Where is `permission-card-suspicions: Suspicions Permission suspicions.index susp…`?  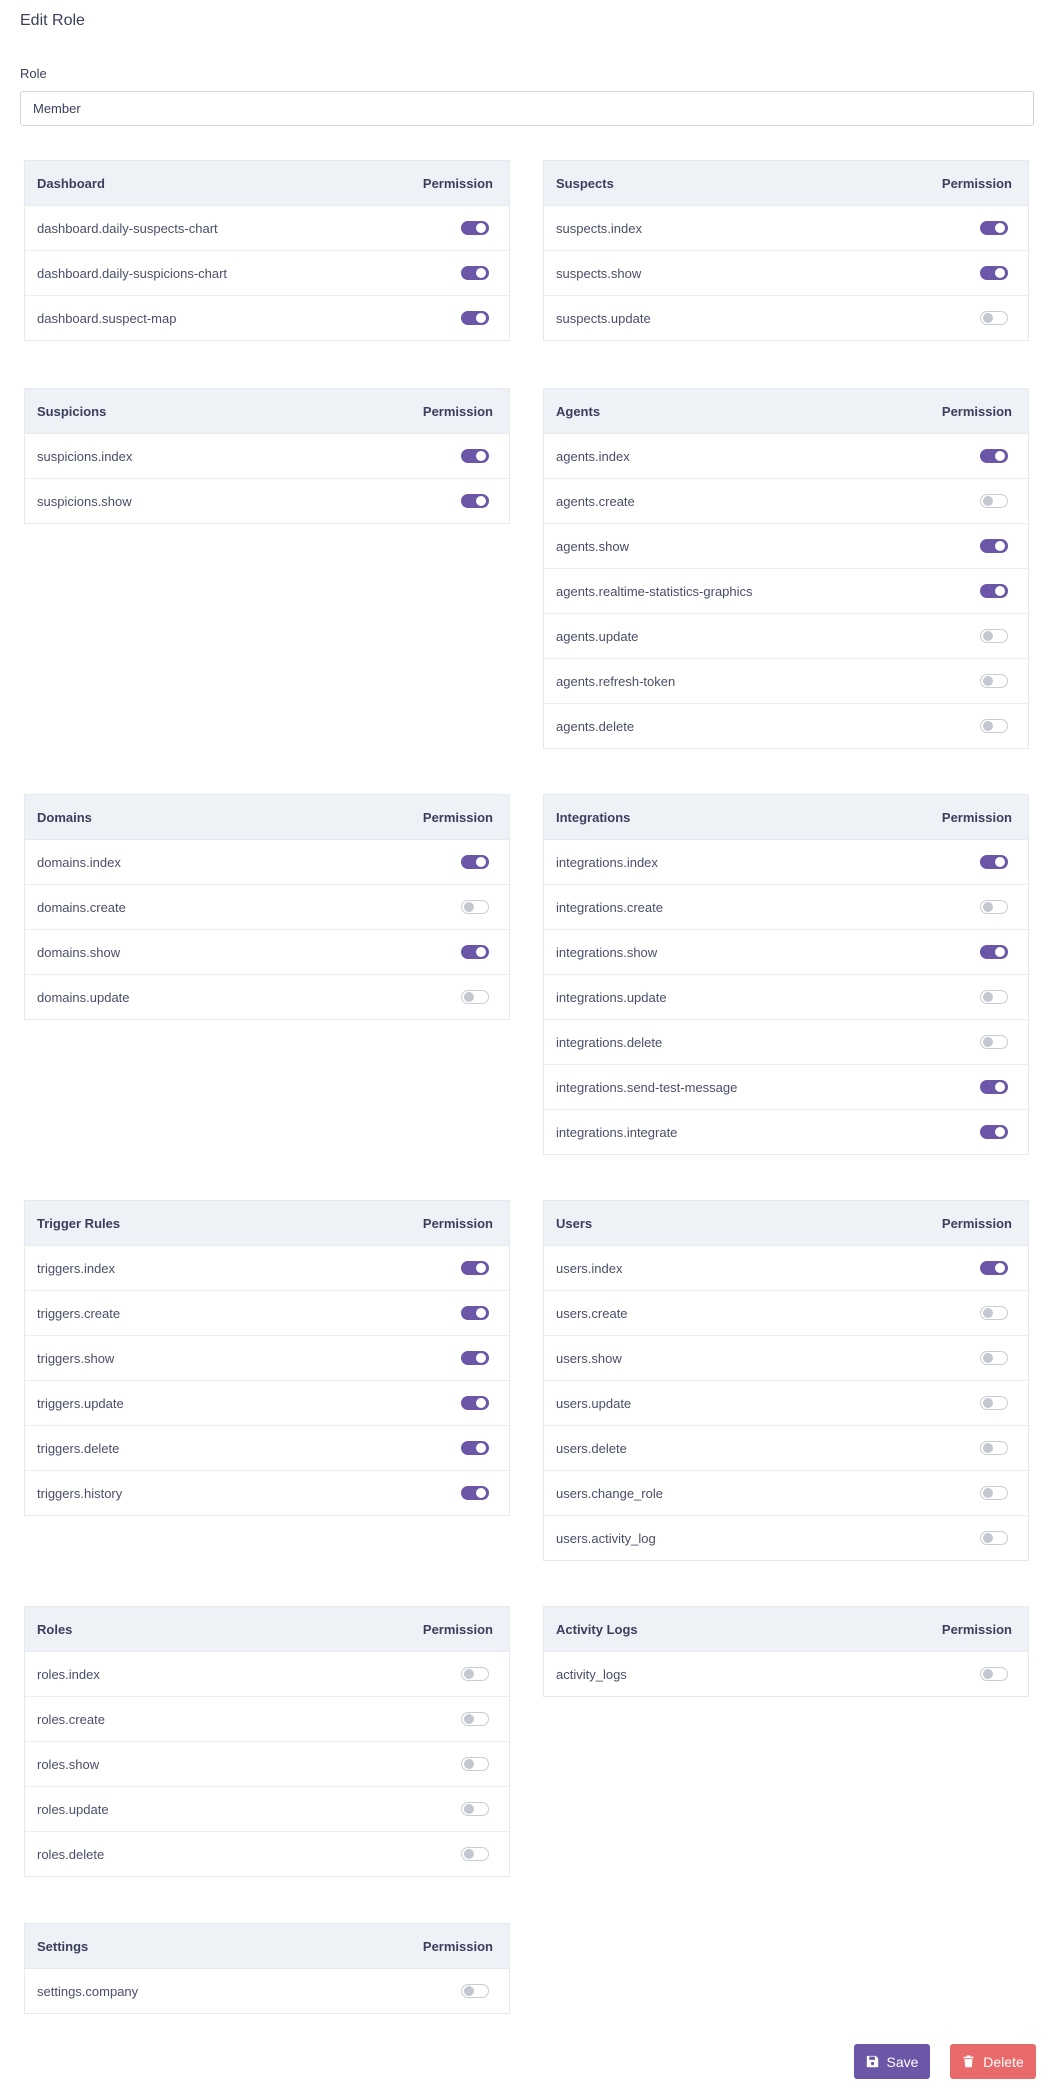
permission-card-suspicions: Suspicions Permission suspicions.index susp… is located at coordinates (267, 456).